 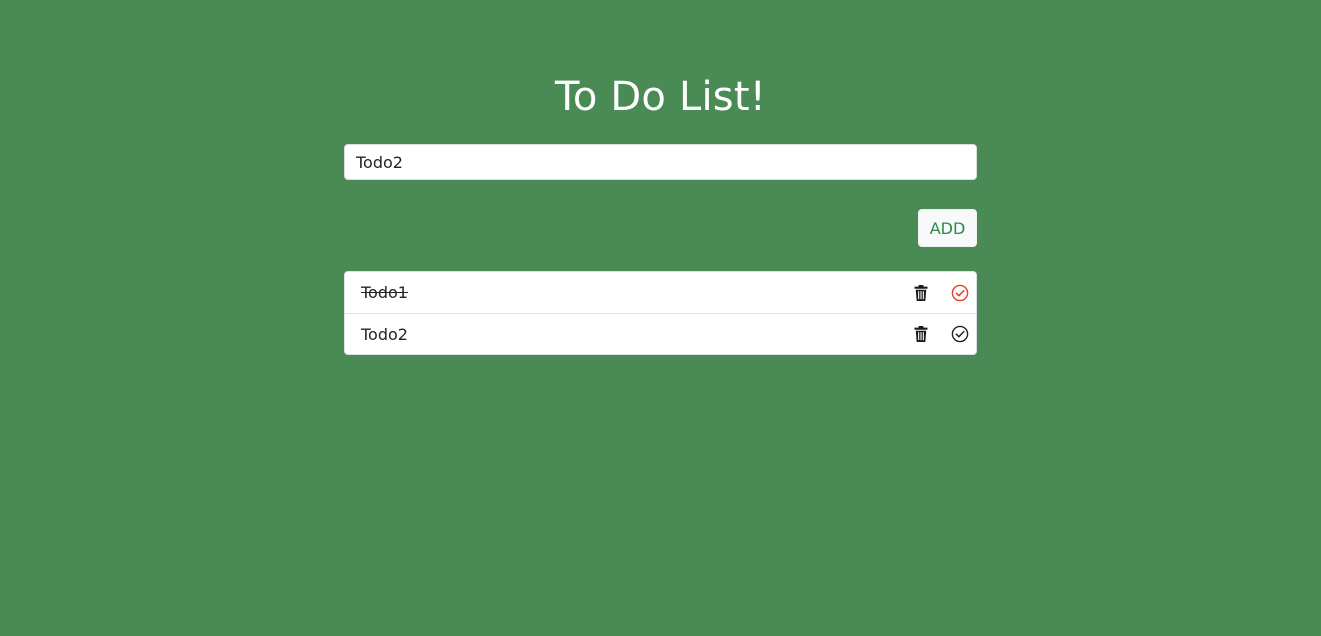 I want to click on add-button: ADD, so click(x=947, y=228).